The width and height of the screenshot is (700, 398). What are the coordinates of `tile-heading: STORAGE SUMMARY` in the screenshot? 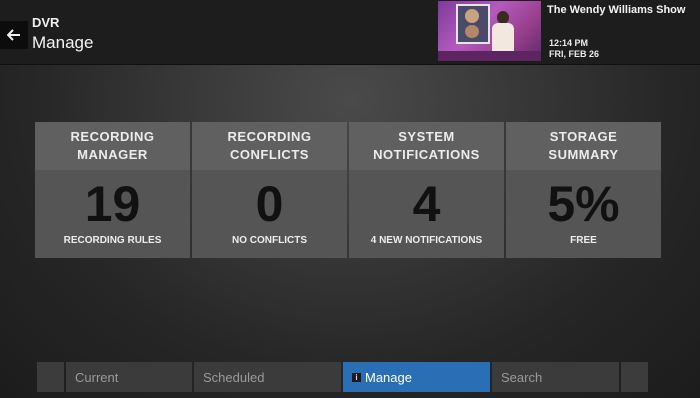 It's located at (583, 146).